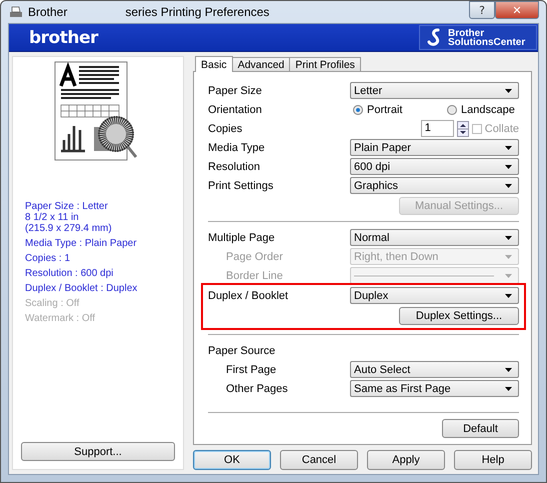 This screenshot has height=483, width=547. Describe the element at coordinates (434, 166) in the screenshot. I see `dropdown: 600 dpi` at that location.